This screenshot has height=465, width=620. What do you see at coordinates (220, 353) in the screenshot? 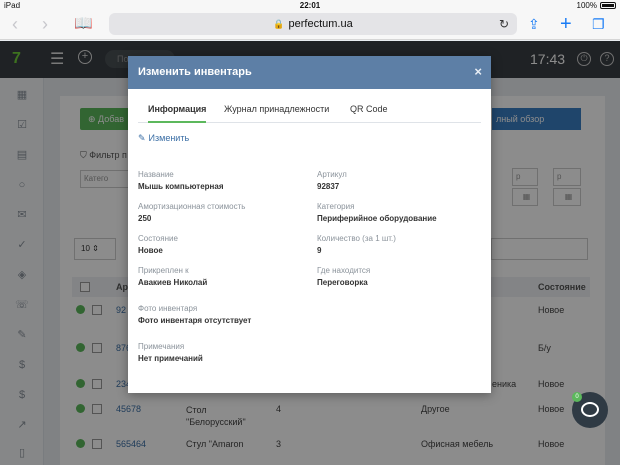
I see `field-notes: Примечания Нет примечаний` at bounding box center [220, 353].